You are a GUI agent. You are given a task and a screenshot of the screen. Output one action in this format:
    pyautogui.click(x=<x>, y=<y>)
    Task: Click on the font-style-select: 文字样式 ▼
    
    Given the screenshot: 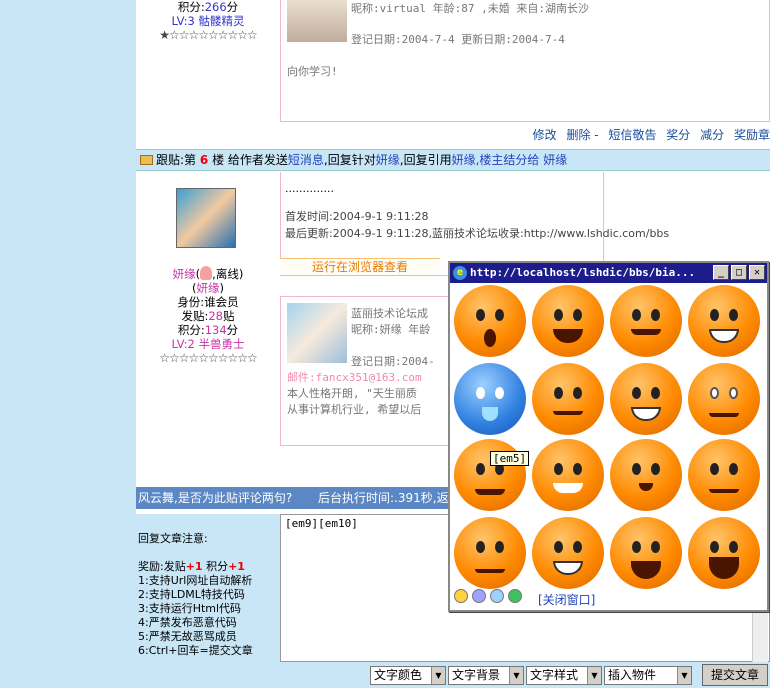 What is the action you would take?
    pyautogui.click(x=564, y=675)
    